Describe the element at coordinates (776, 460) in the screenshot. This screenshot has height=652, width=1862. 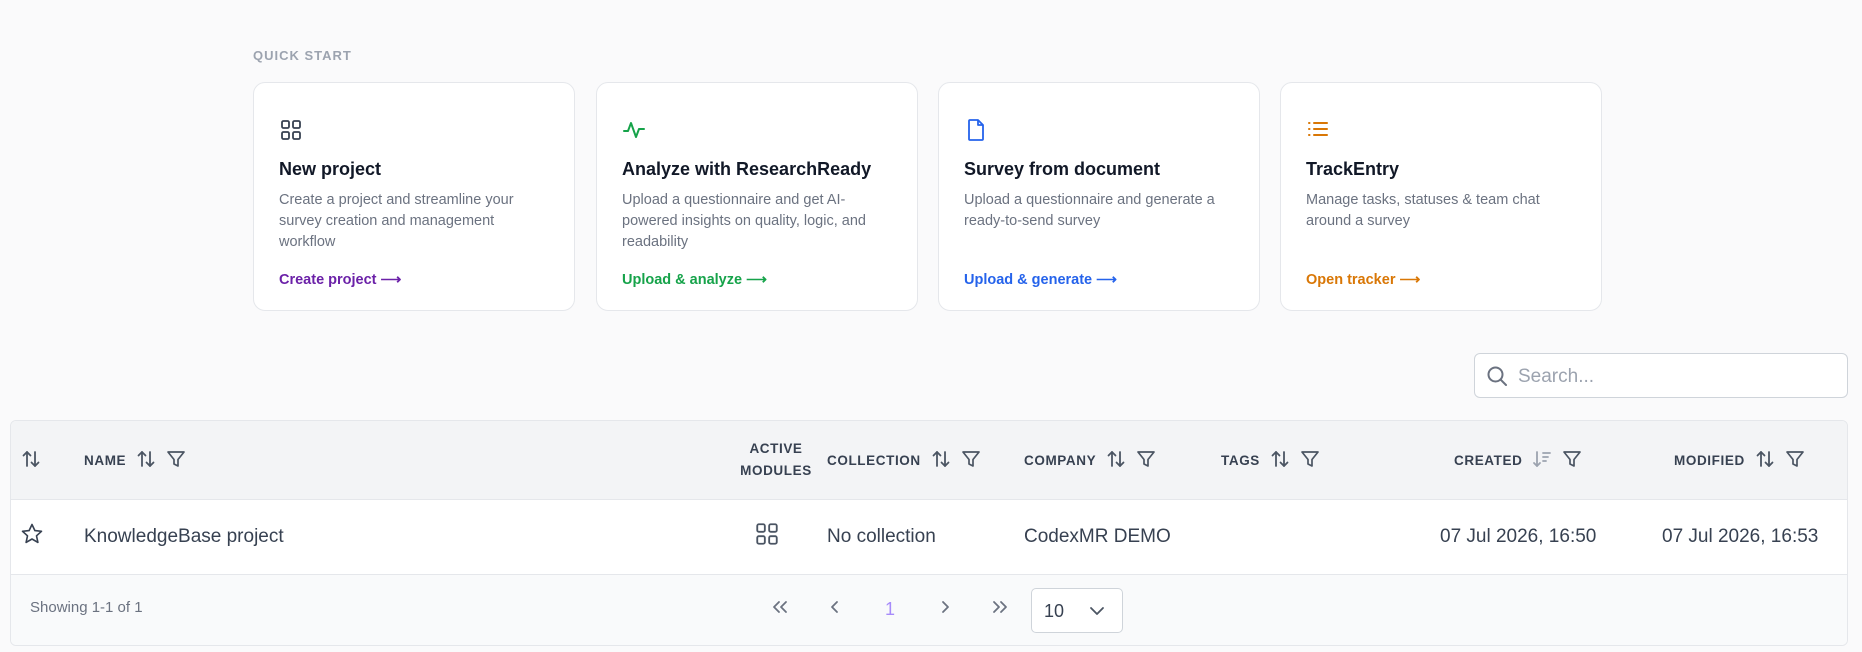
I see `column-active-modules: ACTIVE MODULES` at that location.